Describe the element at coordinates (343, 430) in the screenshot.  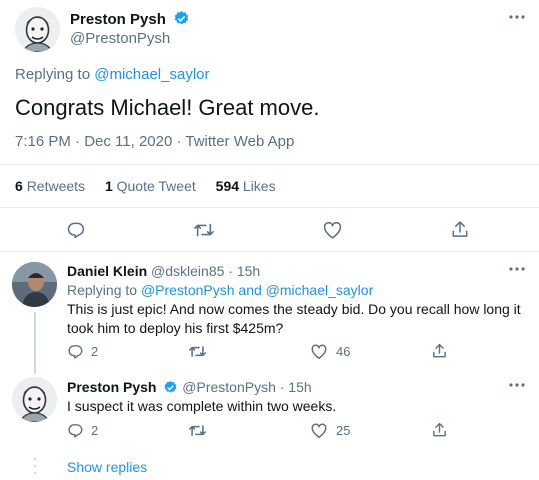
I see `like-count: 25` at that location.